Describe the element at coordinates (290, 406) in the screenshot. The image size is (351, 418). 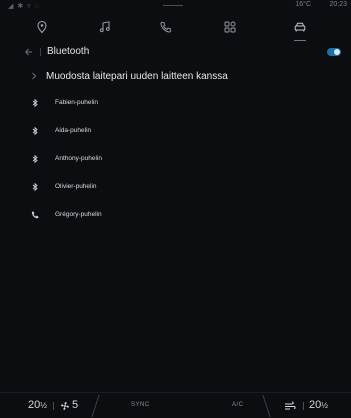
I see `airflow-icon` at that location.